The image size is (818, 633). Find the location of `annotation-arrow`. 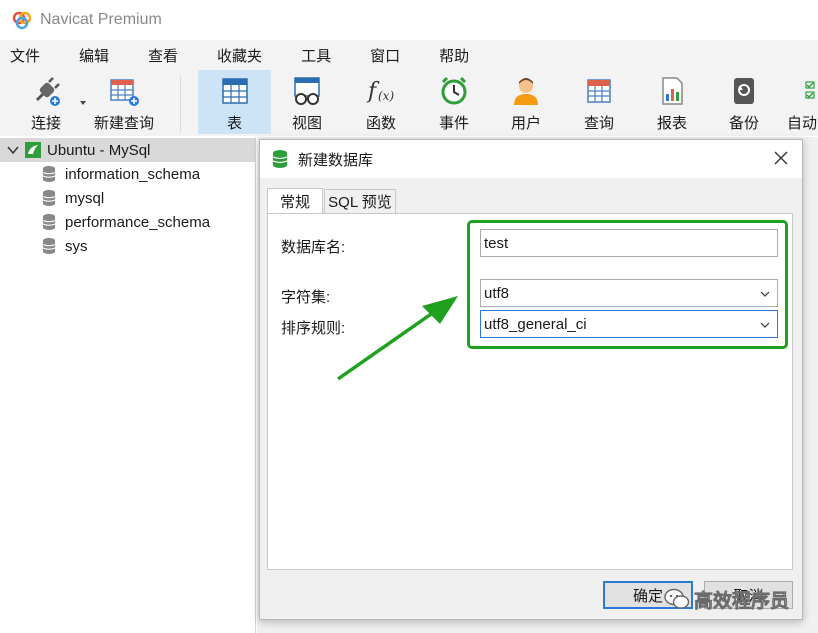

annotation-arrow is located at coordinates (397, 338).